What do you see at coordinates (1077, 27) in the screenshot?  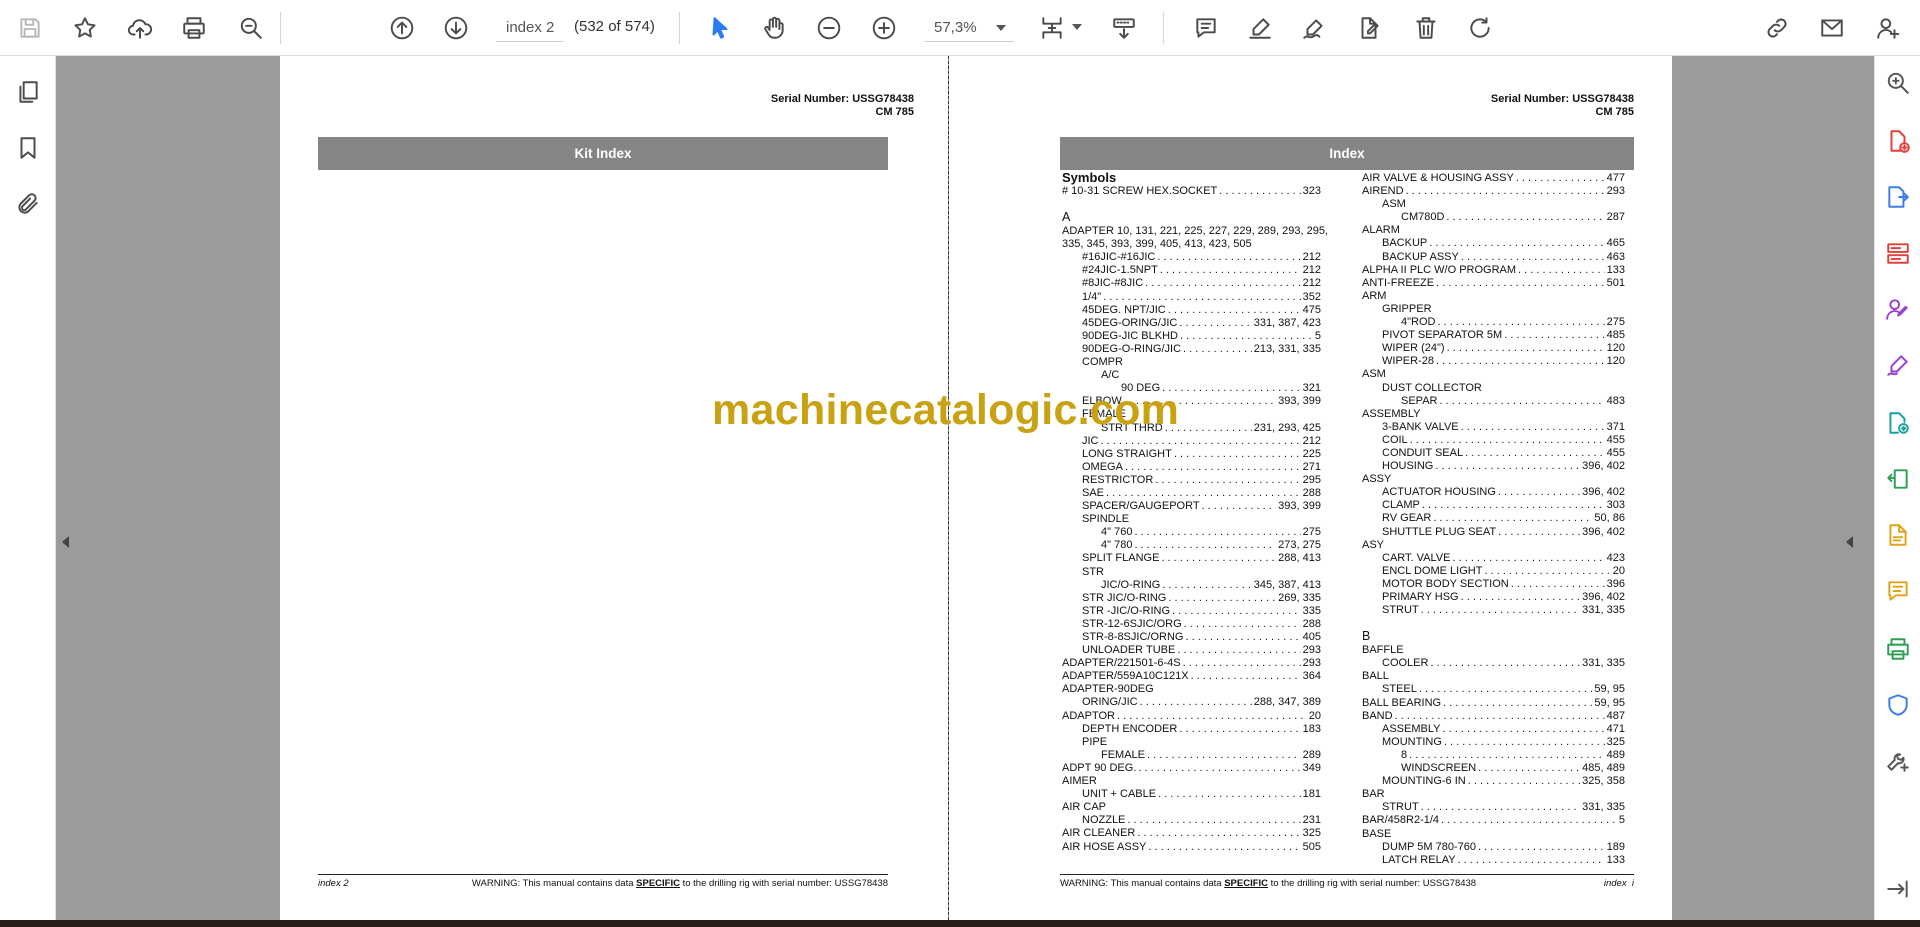 I see `fit-dropdown-icon` at bounding box center [1077, 27].